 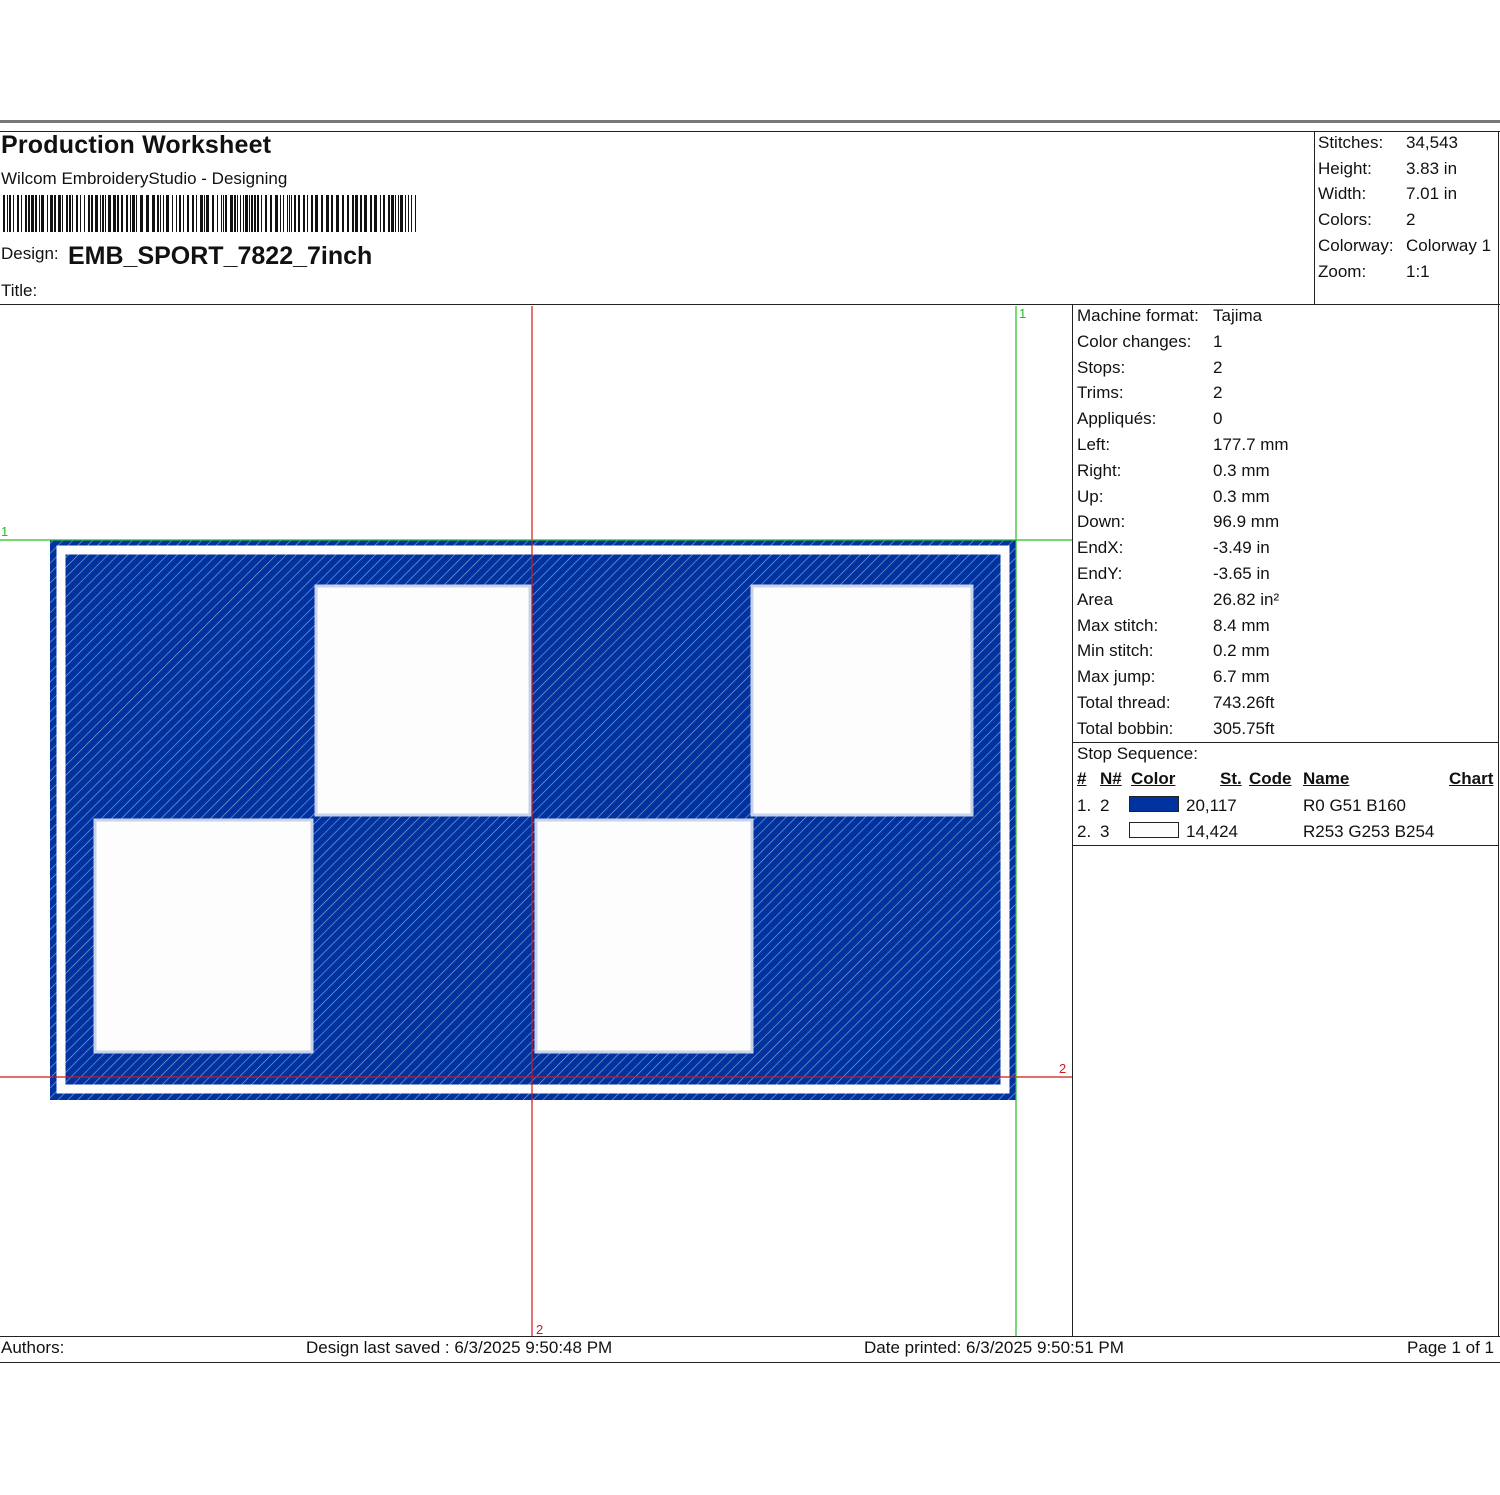 What do you see at coordinates (1118, 625) in the screenshot?
I see `detail-label: Max stitch:` at bounding box center [1118, 625].